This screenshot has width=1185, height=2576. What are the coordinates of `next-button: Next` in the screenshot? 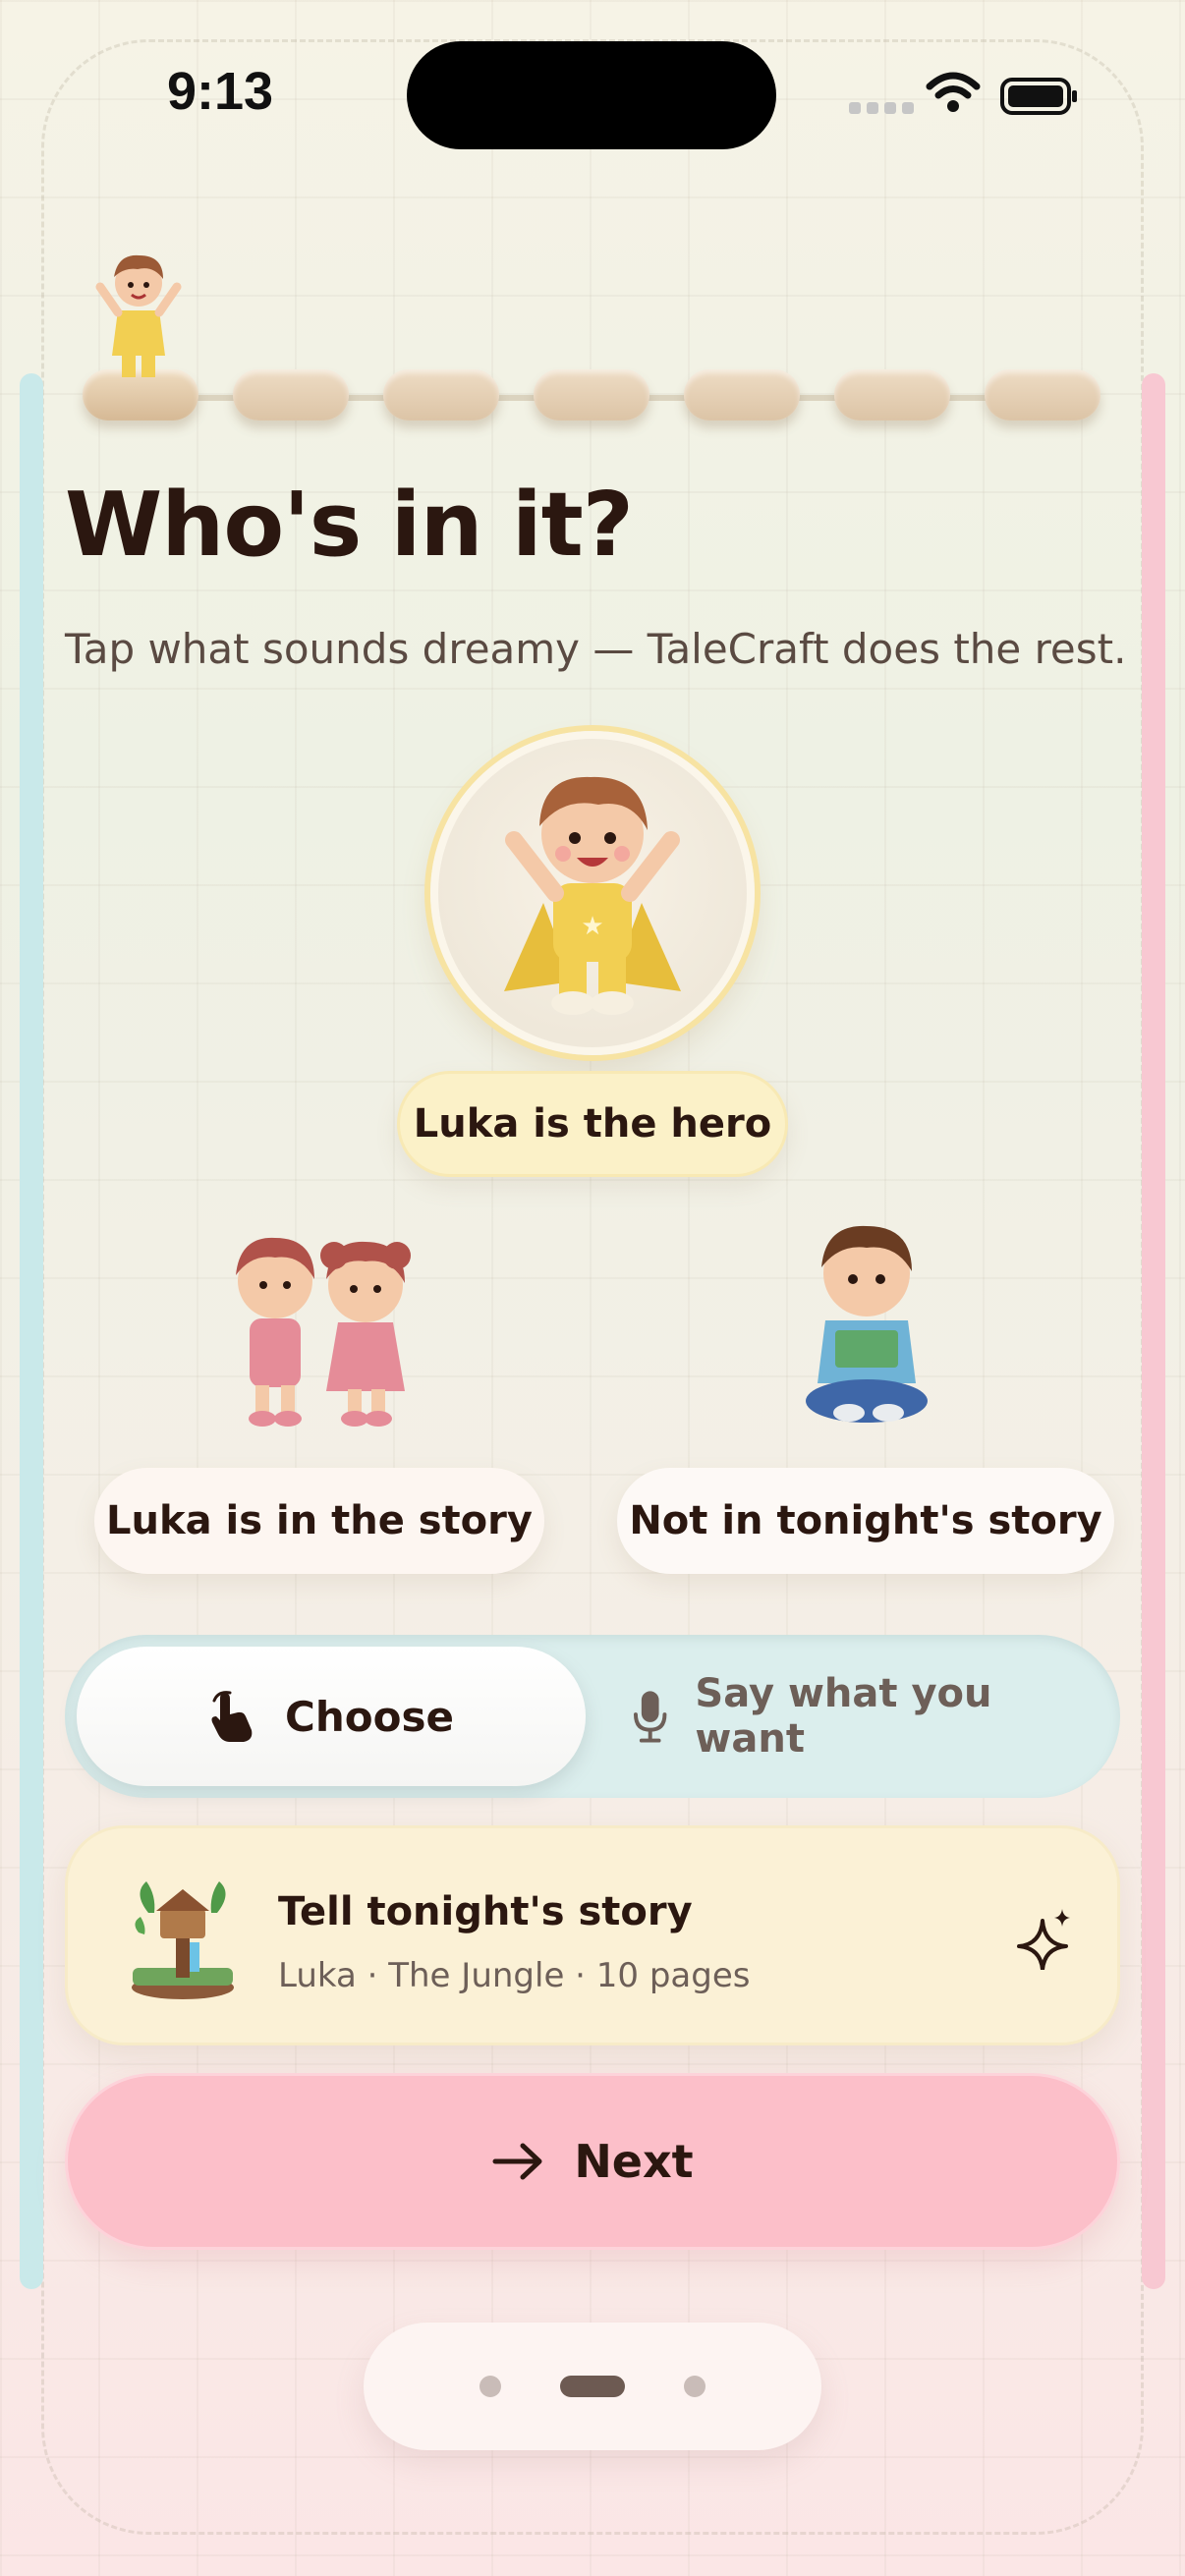 It's located at (592, 2161).